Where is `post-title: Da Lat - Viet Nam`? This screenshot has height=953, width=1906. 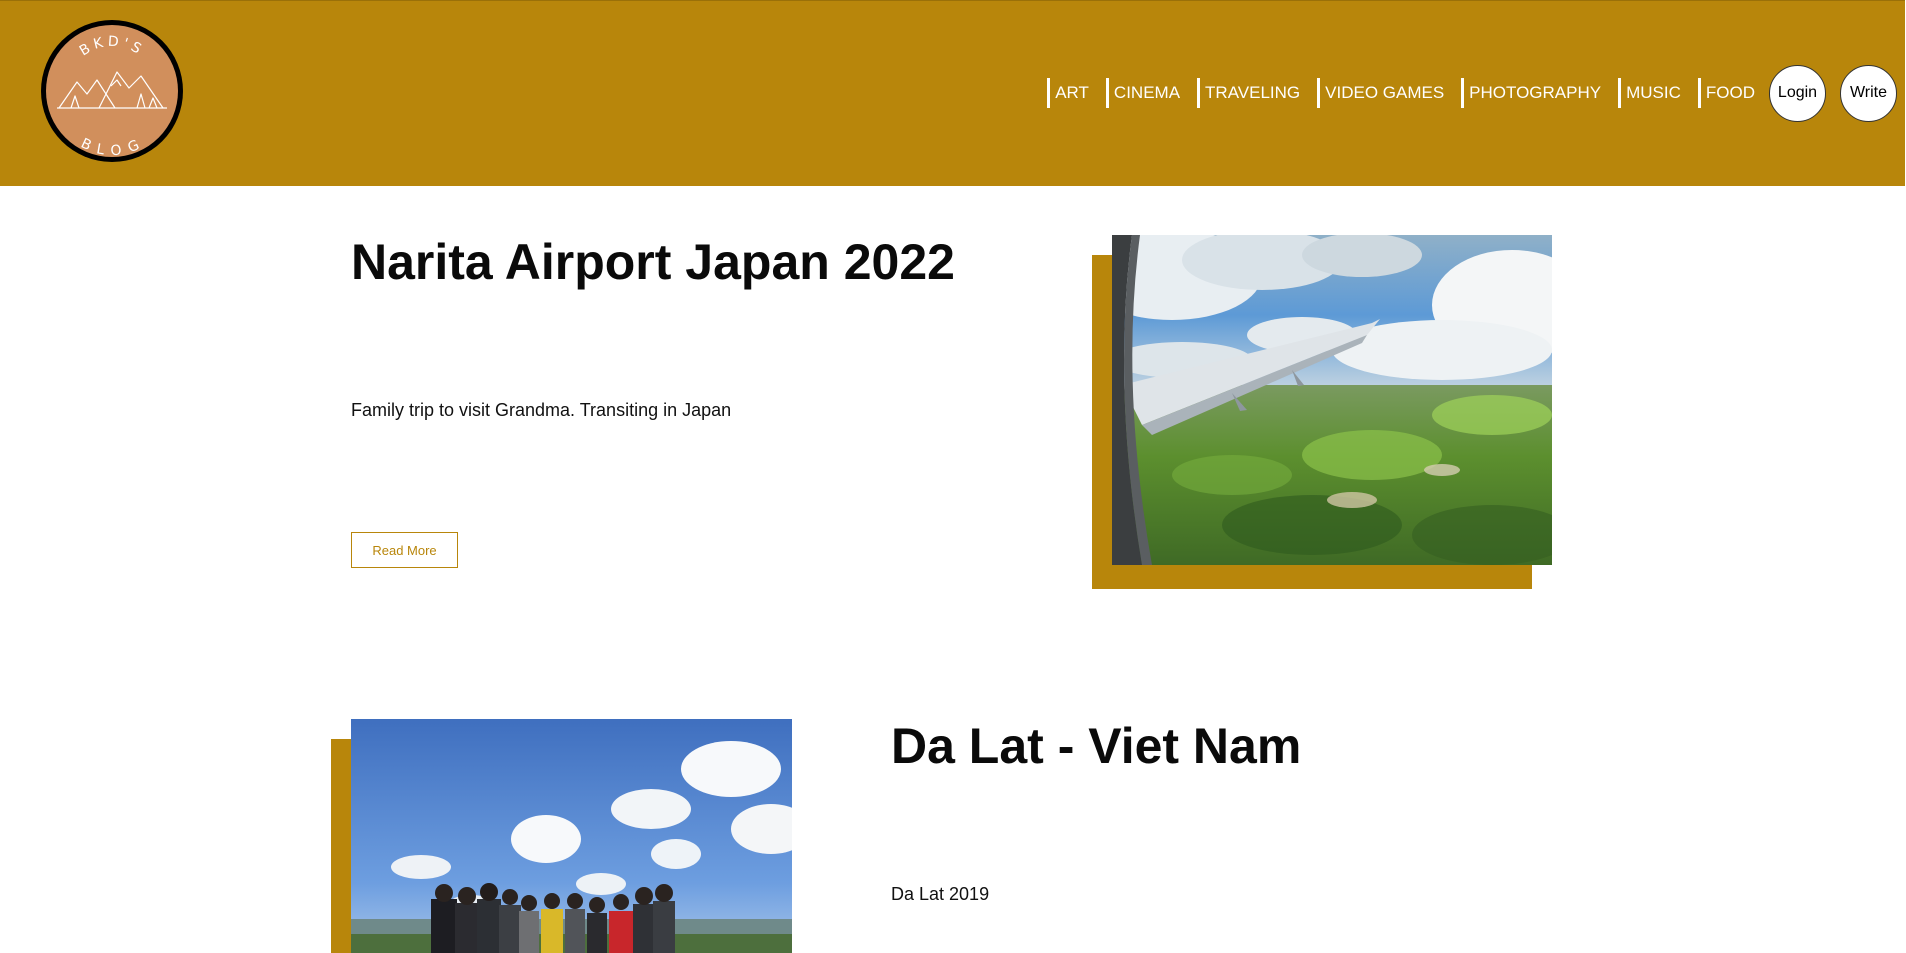 post-title: Da Lat - Viet Nam is located at coordinates (1096, 746).